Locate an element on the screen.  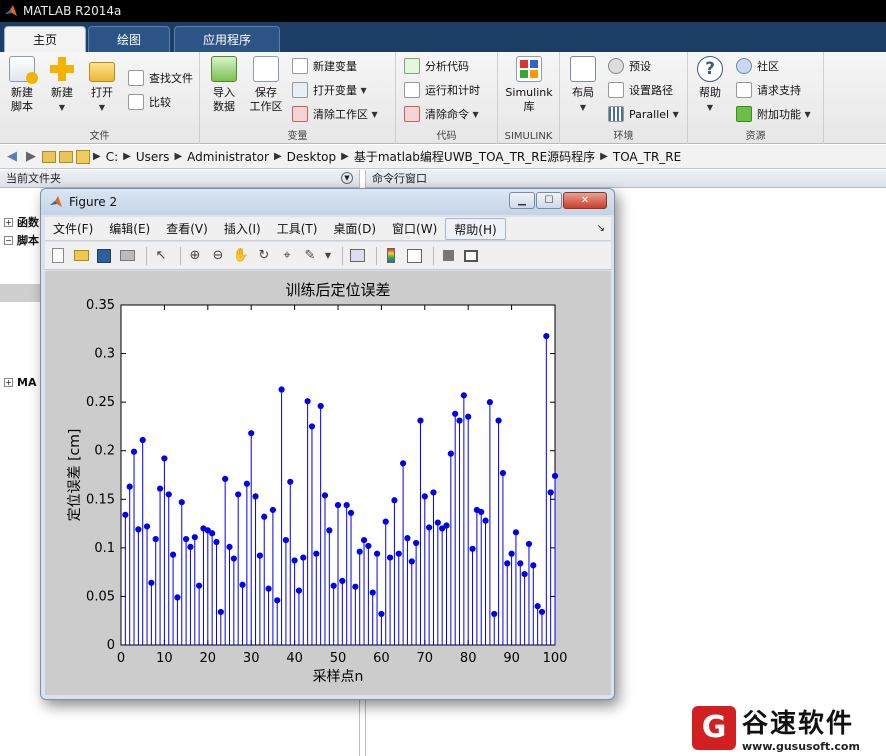
menu-file: 文件(F) is located at coordinates (73, 229).